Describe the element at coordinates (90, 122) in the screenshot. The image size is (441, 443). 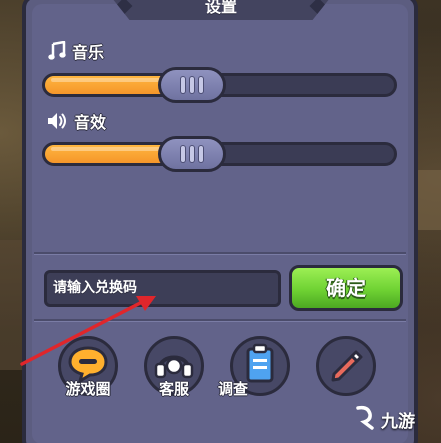
I see `sound-label: 音效` at that location.